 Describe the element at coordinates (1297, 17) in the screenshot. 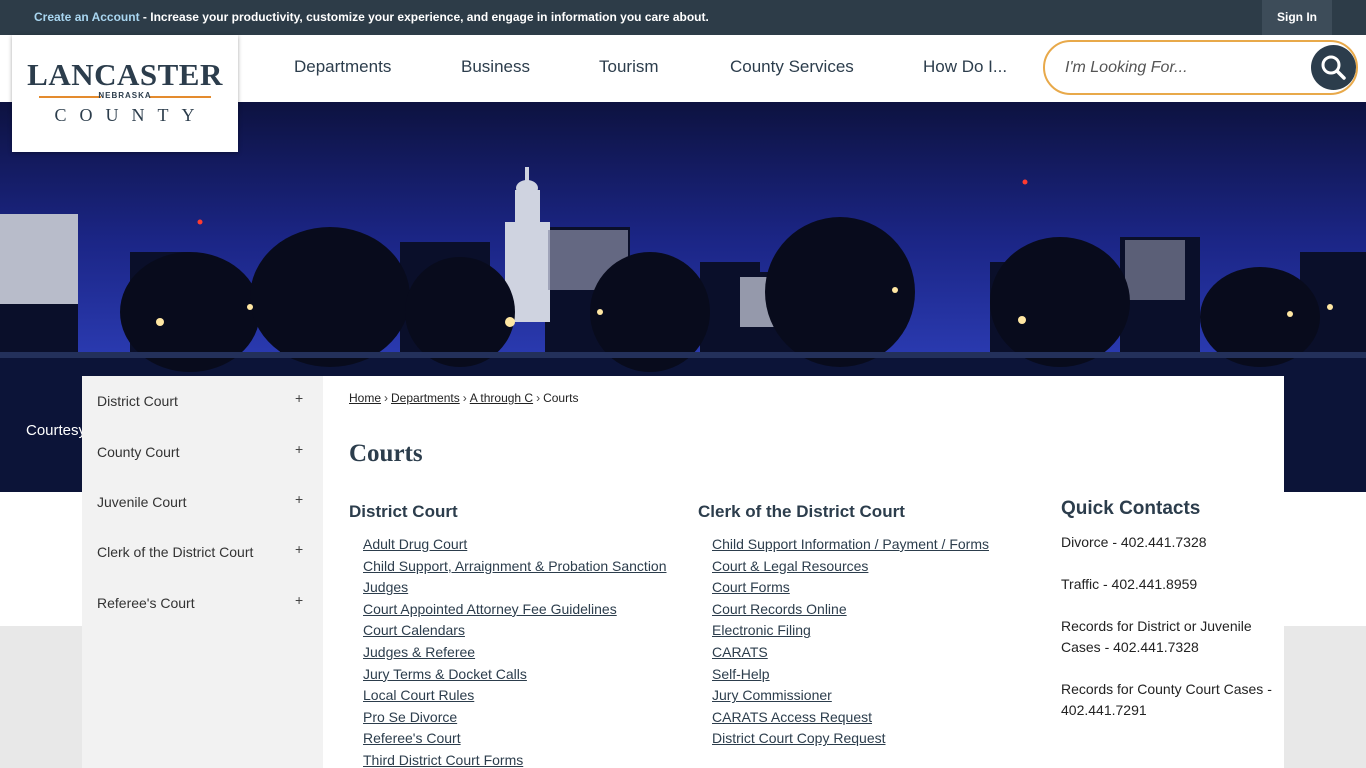

I see `sign-in-button: Sign In` at that location.